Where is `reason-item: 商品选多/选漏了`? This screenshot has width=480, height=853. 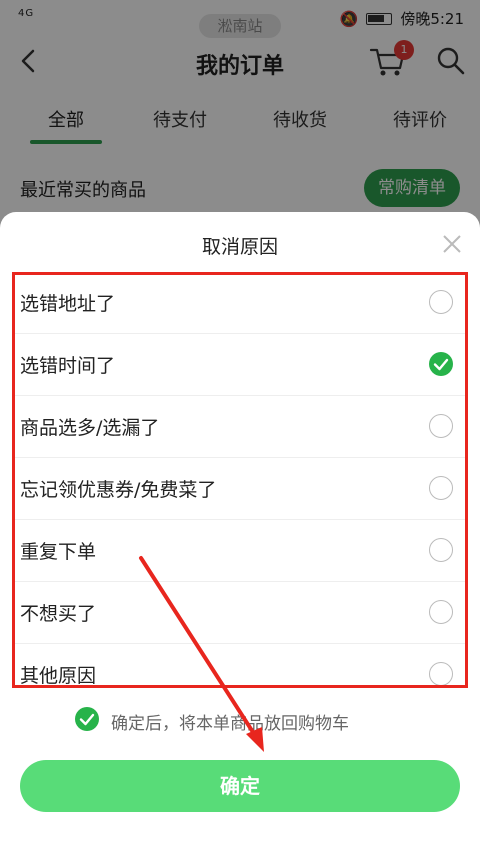
reason-item: 商品选多/选漏了 is located at coordinates (240, 427).